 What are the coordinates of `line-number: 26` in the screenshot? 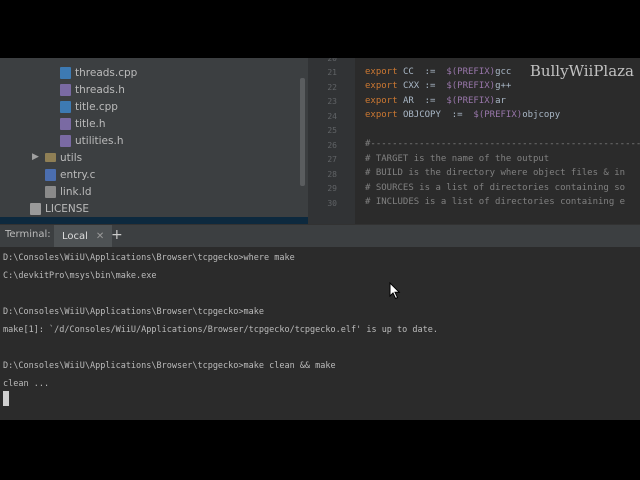 It's located at (332, 145).